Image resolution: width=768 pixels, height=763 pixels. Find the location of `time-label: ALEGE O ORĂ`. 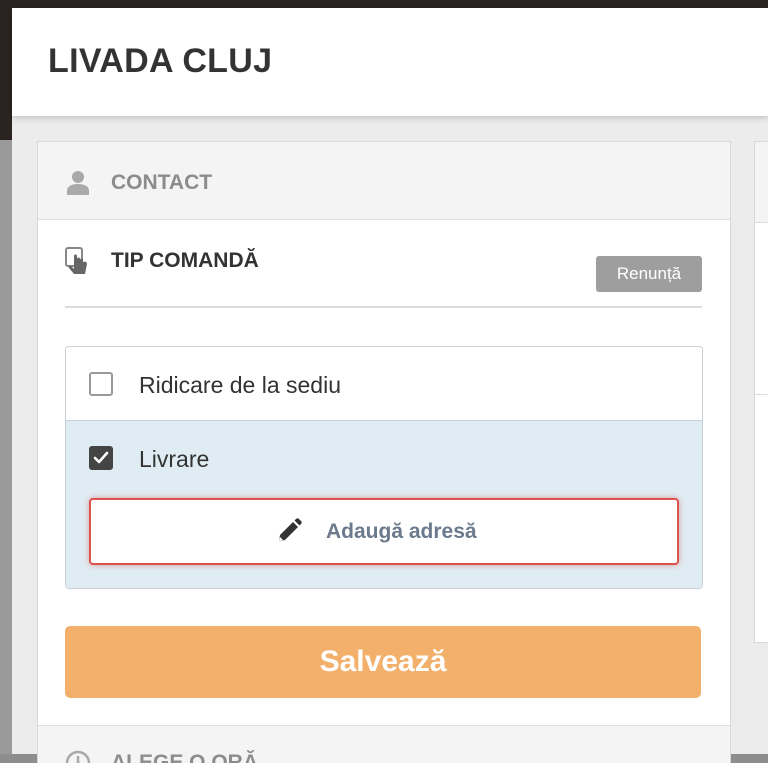

time-label: ALEGE O ORĂ is located at coordinates (185, 757).